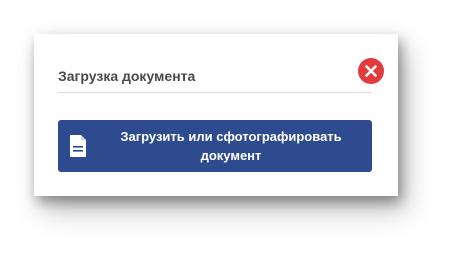 This screenshot has width=460, height=260. I want to click on document-icon, so click(78, 146).